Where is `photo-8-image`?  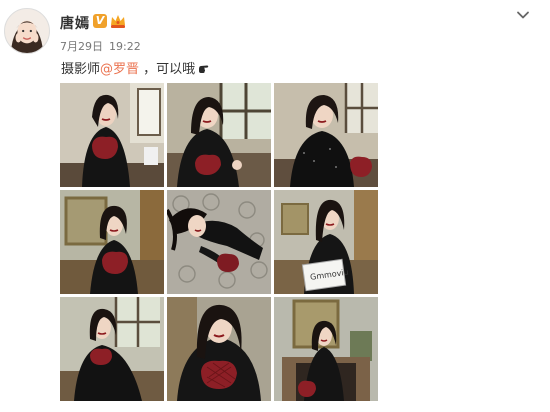
photo-8-image is located at coordinates (219, 349).